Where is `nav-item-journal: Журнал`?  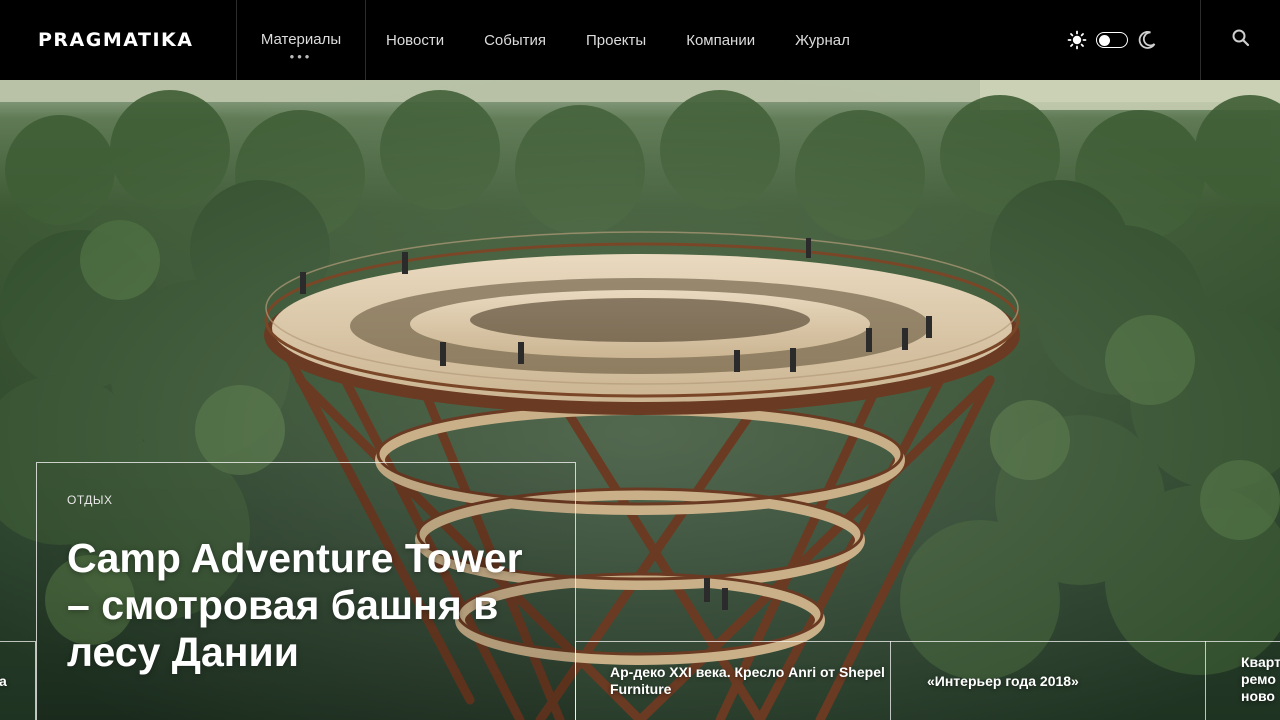 nav-item-journal: Журнал is located at coordinates (822, 40).